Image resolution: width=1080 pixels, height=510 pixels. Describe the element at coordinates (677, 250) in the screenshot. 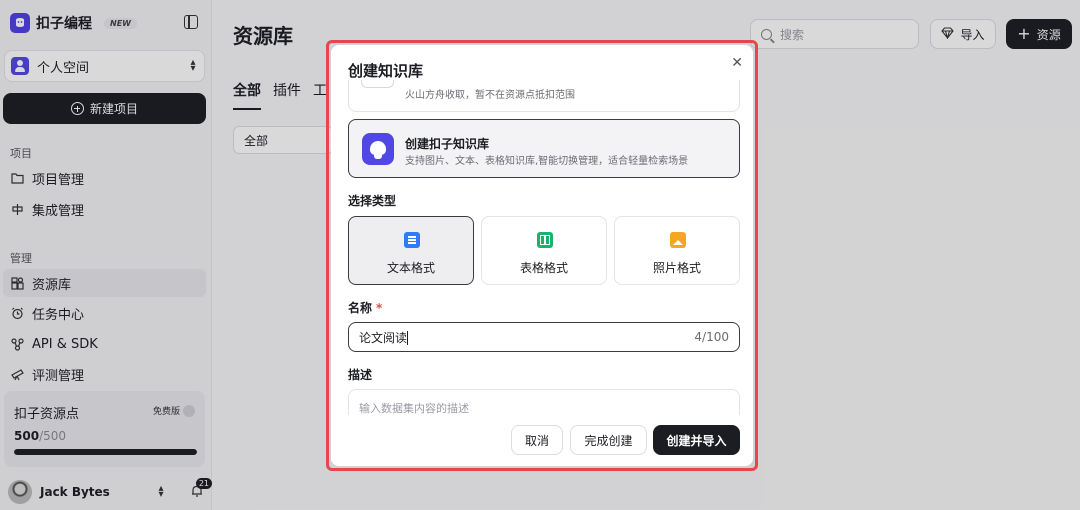

I see `type-option-image: 照片格式` at that location.